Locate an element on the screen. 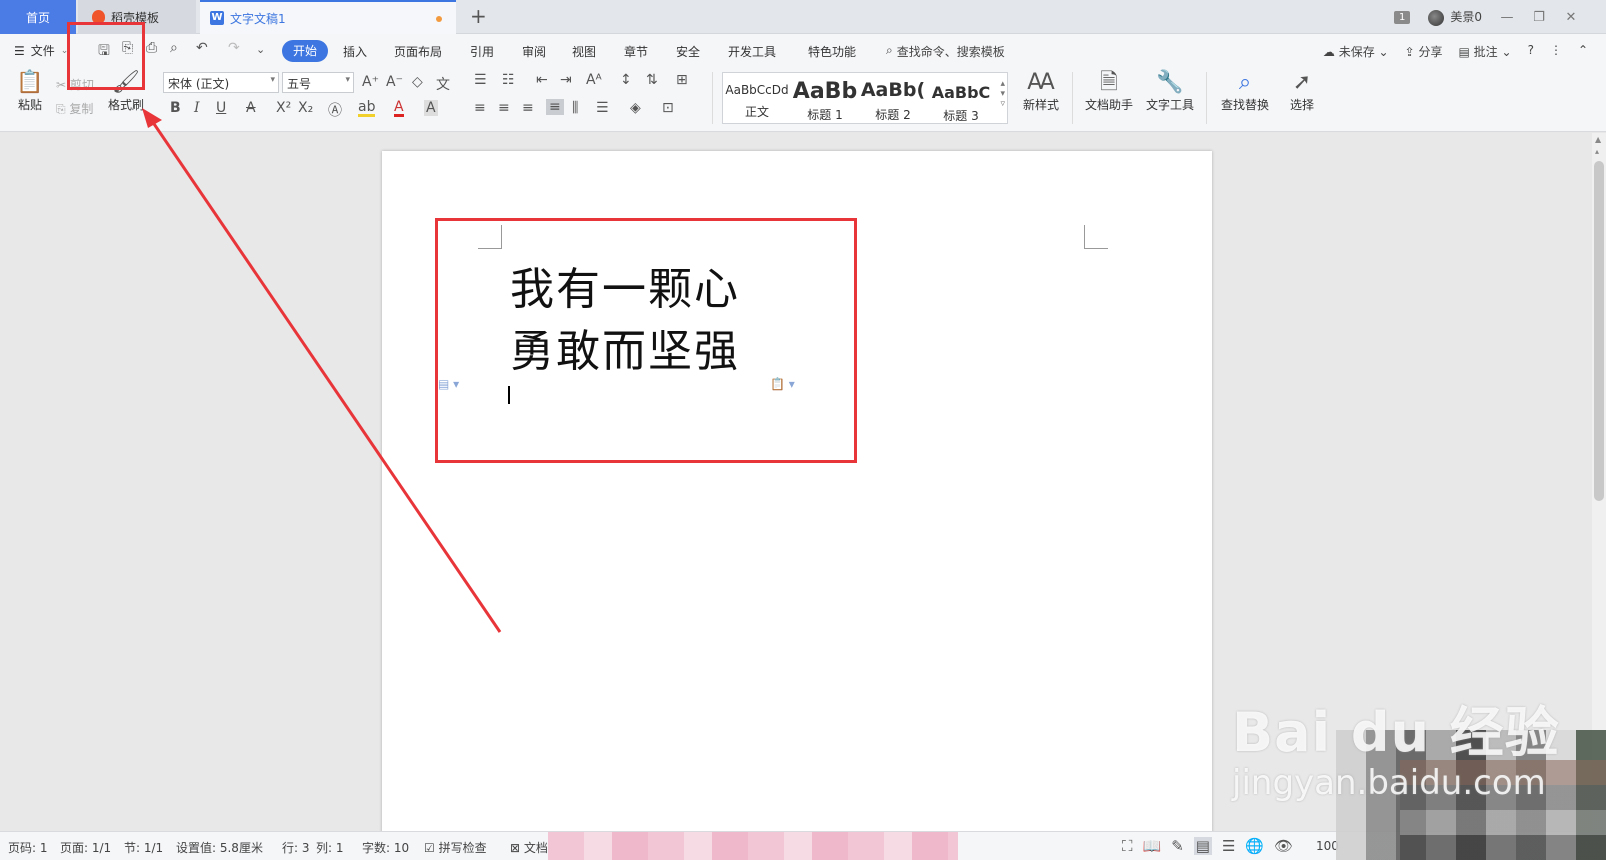 This screenshot has width=1606, height=860. subscript-icon: X₂ is located at coordinates (305, 108).